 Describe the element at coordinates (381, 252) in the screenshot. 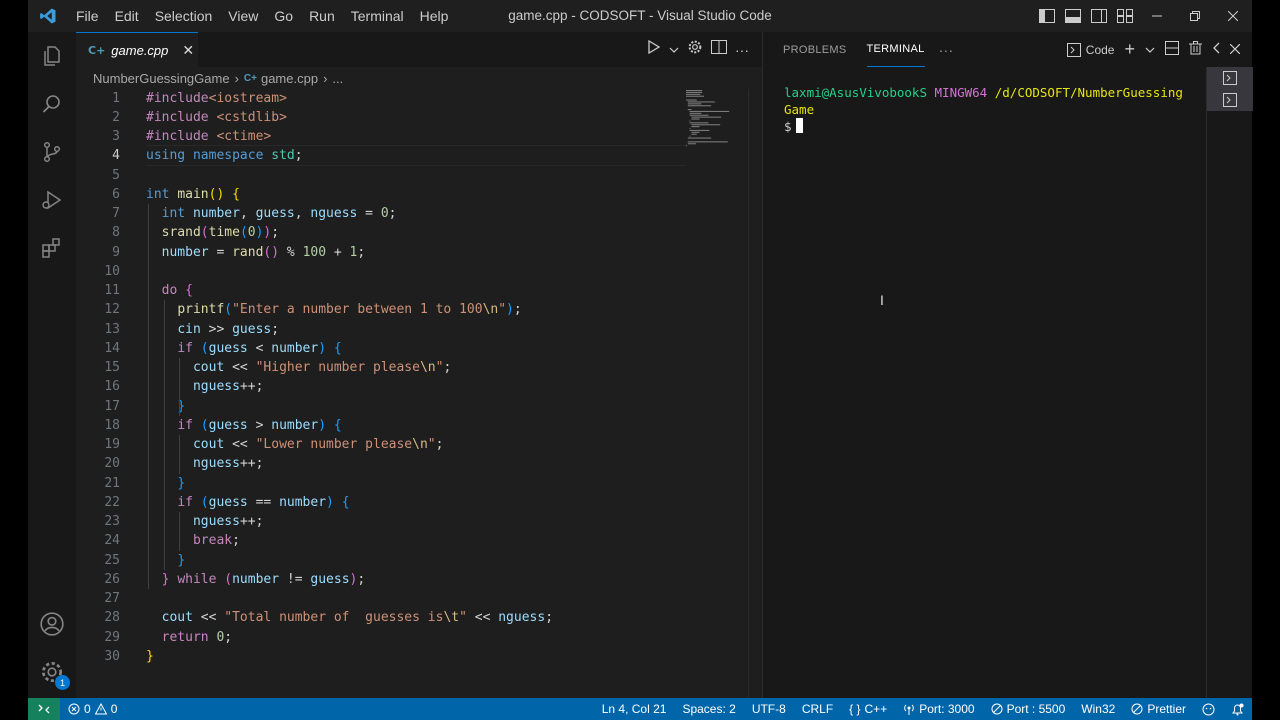

I see `code-line: 9 number = rand() % 100 + 1;` at that location.